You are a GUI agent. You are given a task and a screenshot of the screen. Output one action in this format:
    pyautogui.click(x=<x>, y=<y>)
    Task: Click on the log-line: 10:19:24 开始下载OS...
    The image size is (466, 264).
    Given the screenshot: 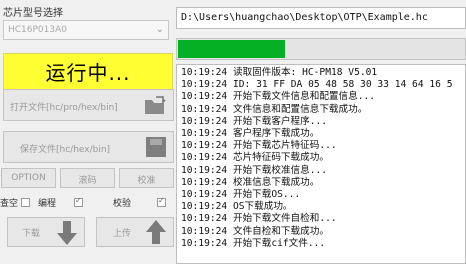 What is the action you would take?
    pyautogui.click(x=241, y=195)
    